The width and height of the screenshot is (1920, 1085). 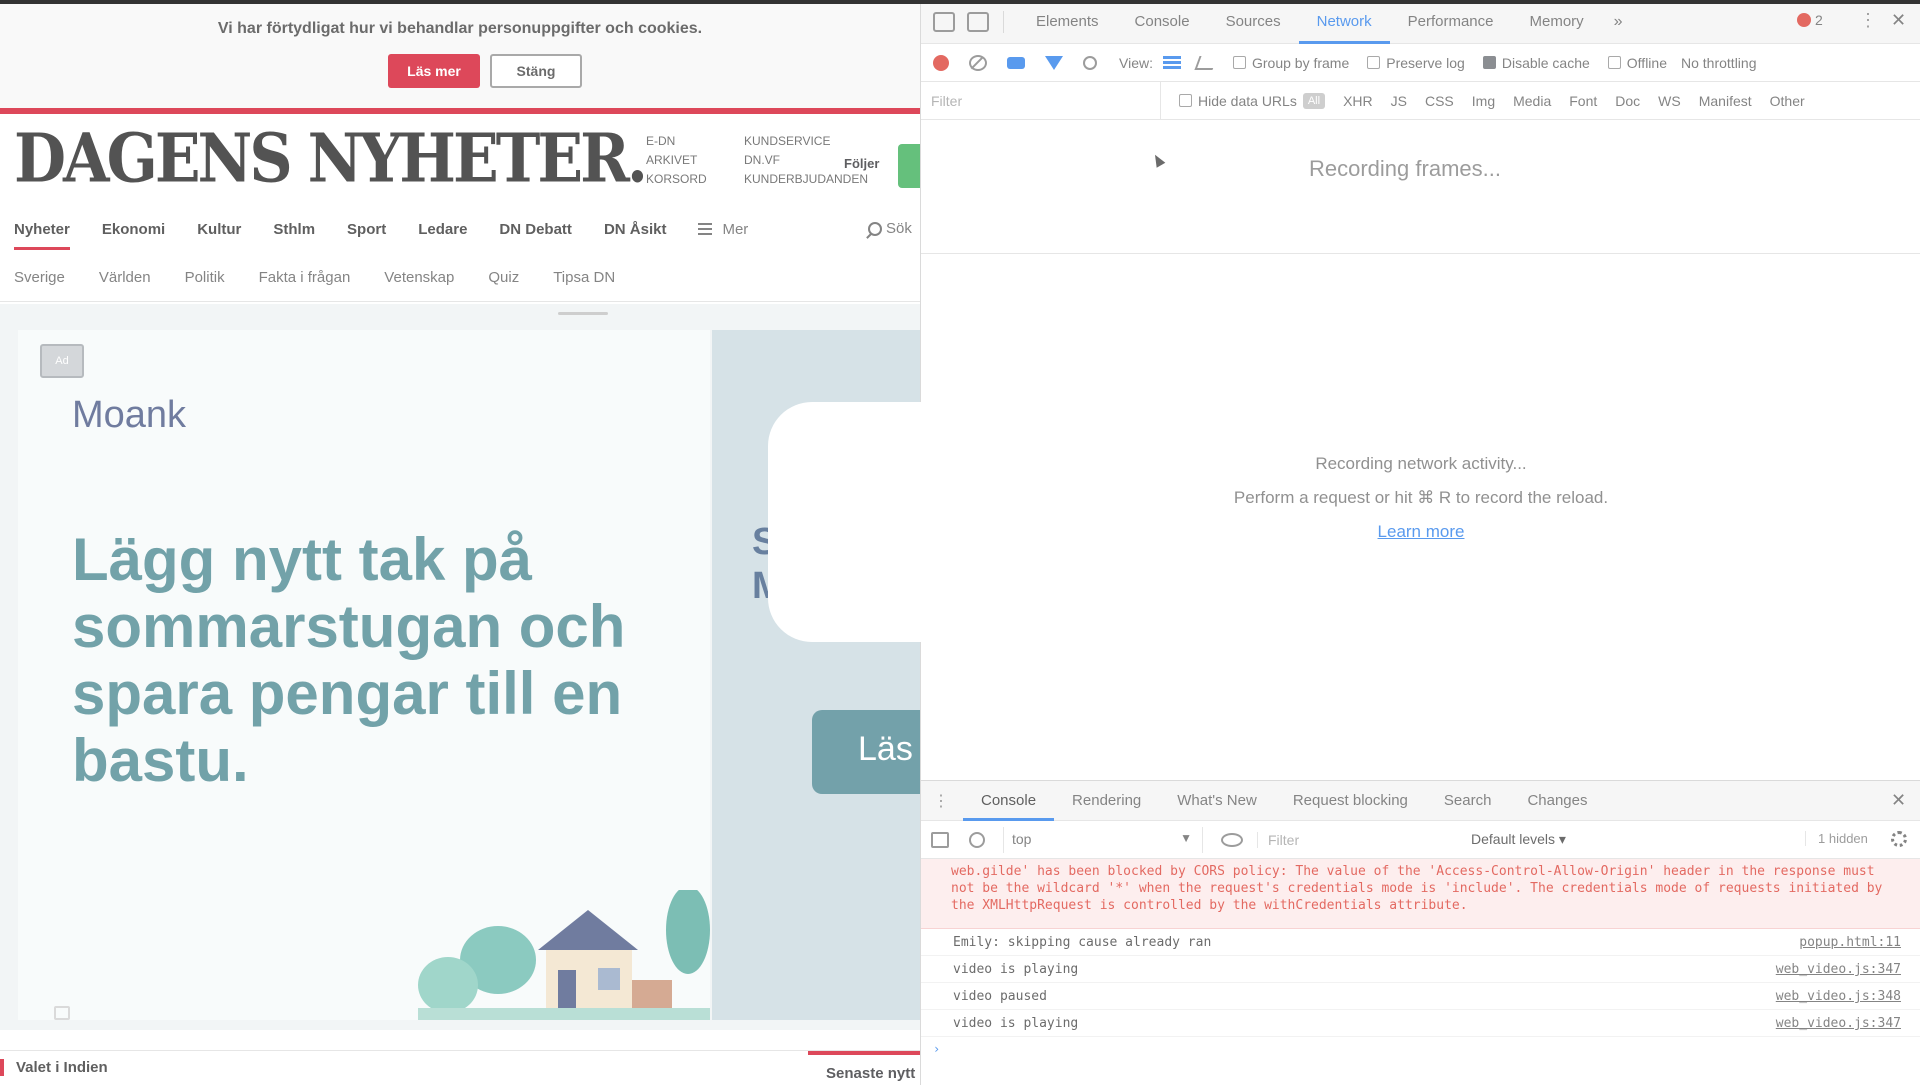 I want to click on drawer-menu-icon: ⋮, so click(x=941, y=801).